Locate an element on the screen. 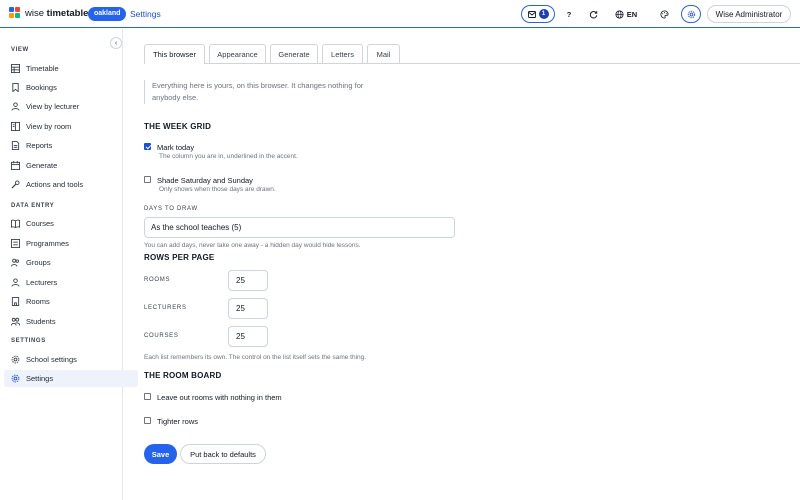 This screenshot has height=500, width=800. sidebar-item-label: Actions and tools is located at coordinates (55, 184).